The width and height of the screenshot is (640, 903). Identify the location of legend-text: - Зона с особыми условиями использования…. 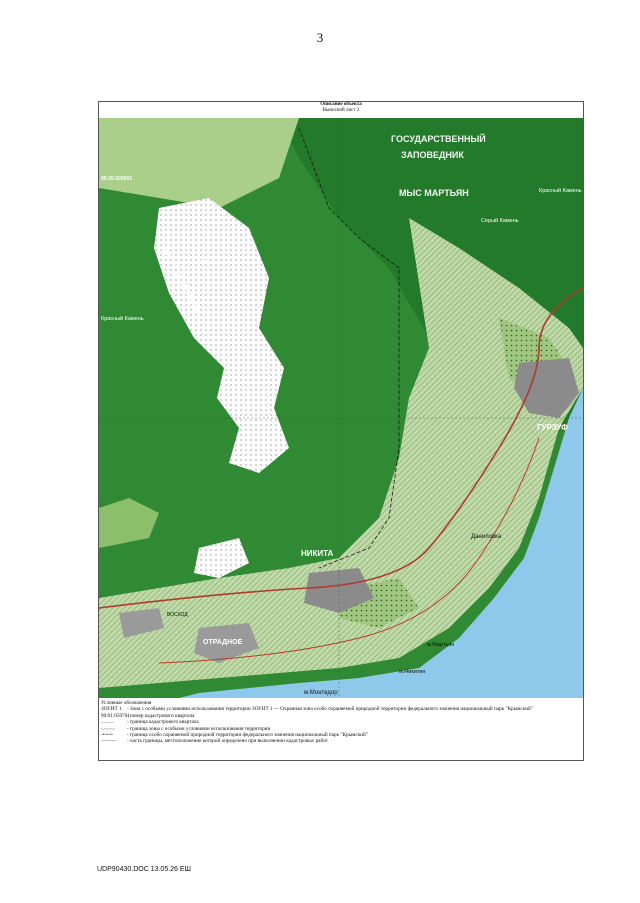
(330, 709).